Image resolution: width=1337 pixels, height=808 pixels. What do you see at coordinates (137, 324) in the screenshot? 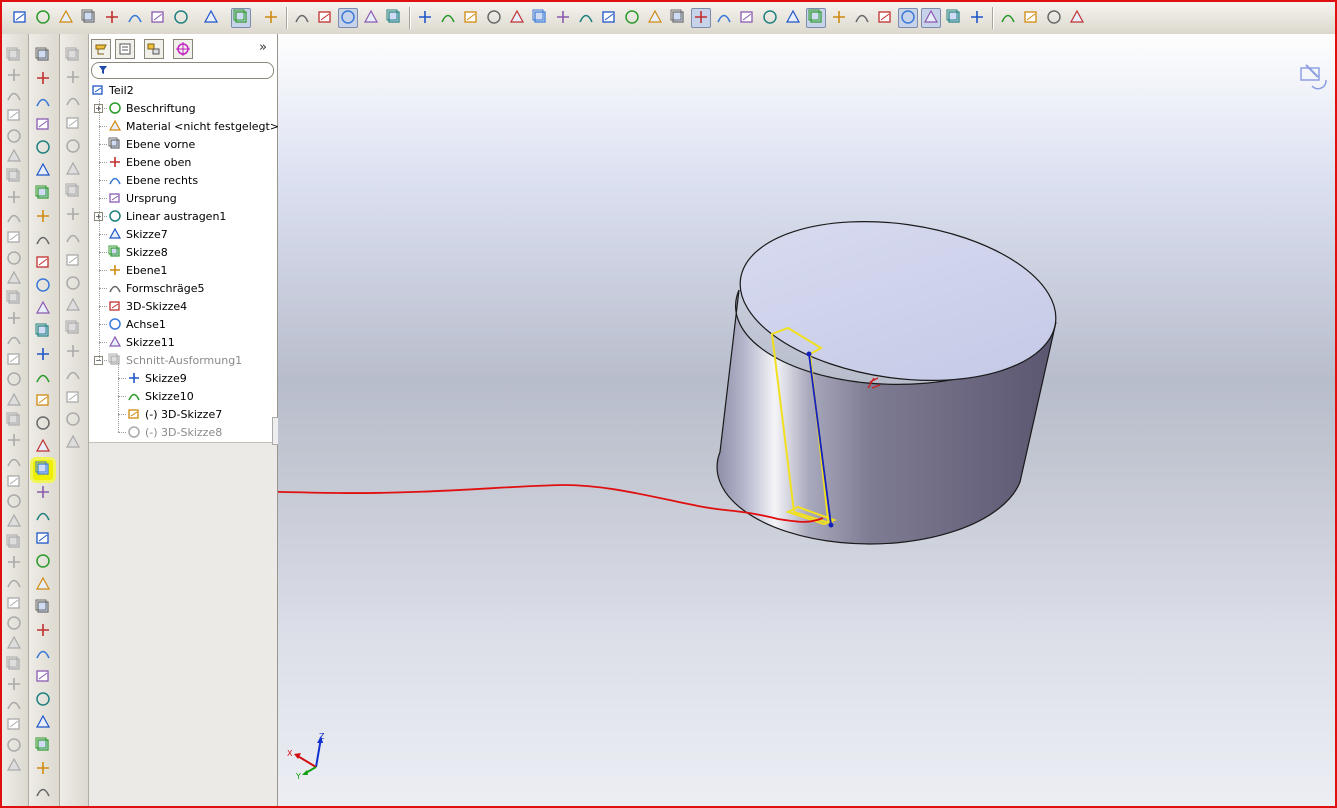
I see `tree-node: Achse1` at bounding box center [137, 324].